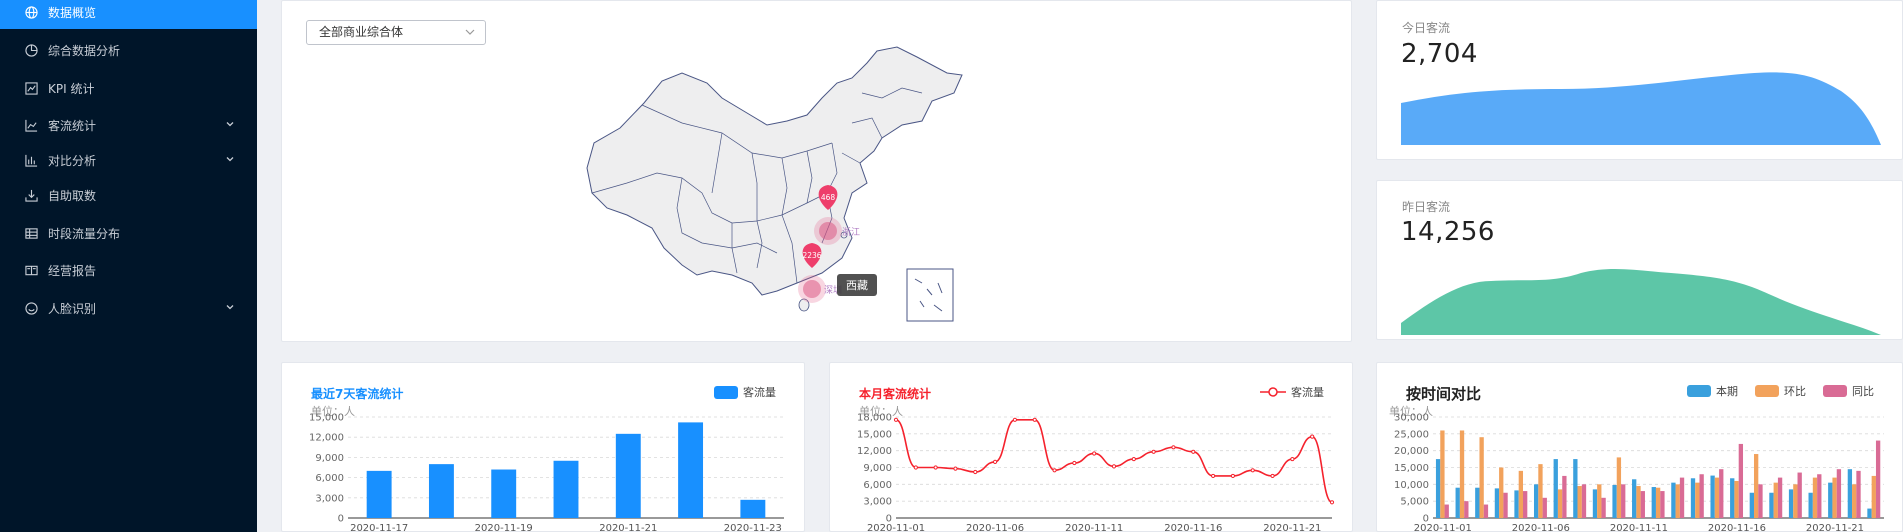 This screenshot has width=1903, height=532. Describe the element at coordinates (326, 438) in the screenshot. I see `y-tick-label: 12,000` at that location.